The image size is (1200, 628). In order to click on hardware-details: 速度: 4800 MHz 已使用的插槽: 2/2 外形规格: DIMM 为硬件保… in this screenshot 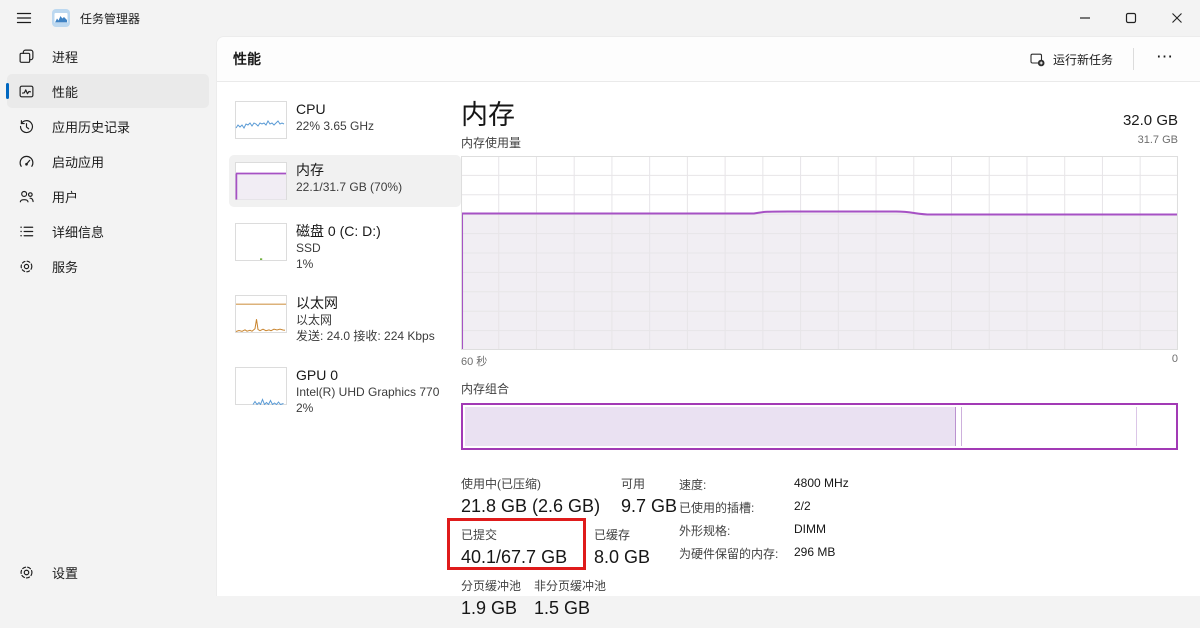, I will do `click(764, 522)`.